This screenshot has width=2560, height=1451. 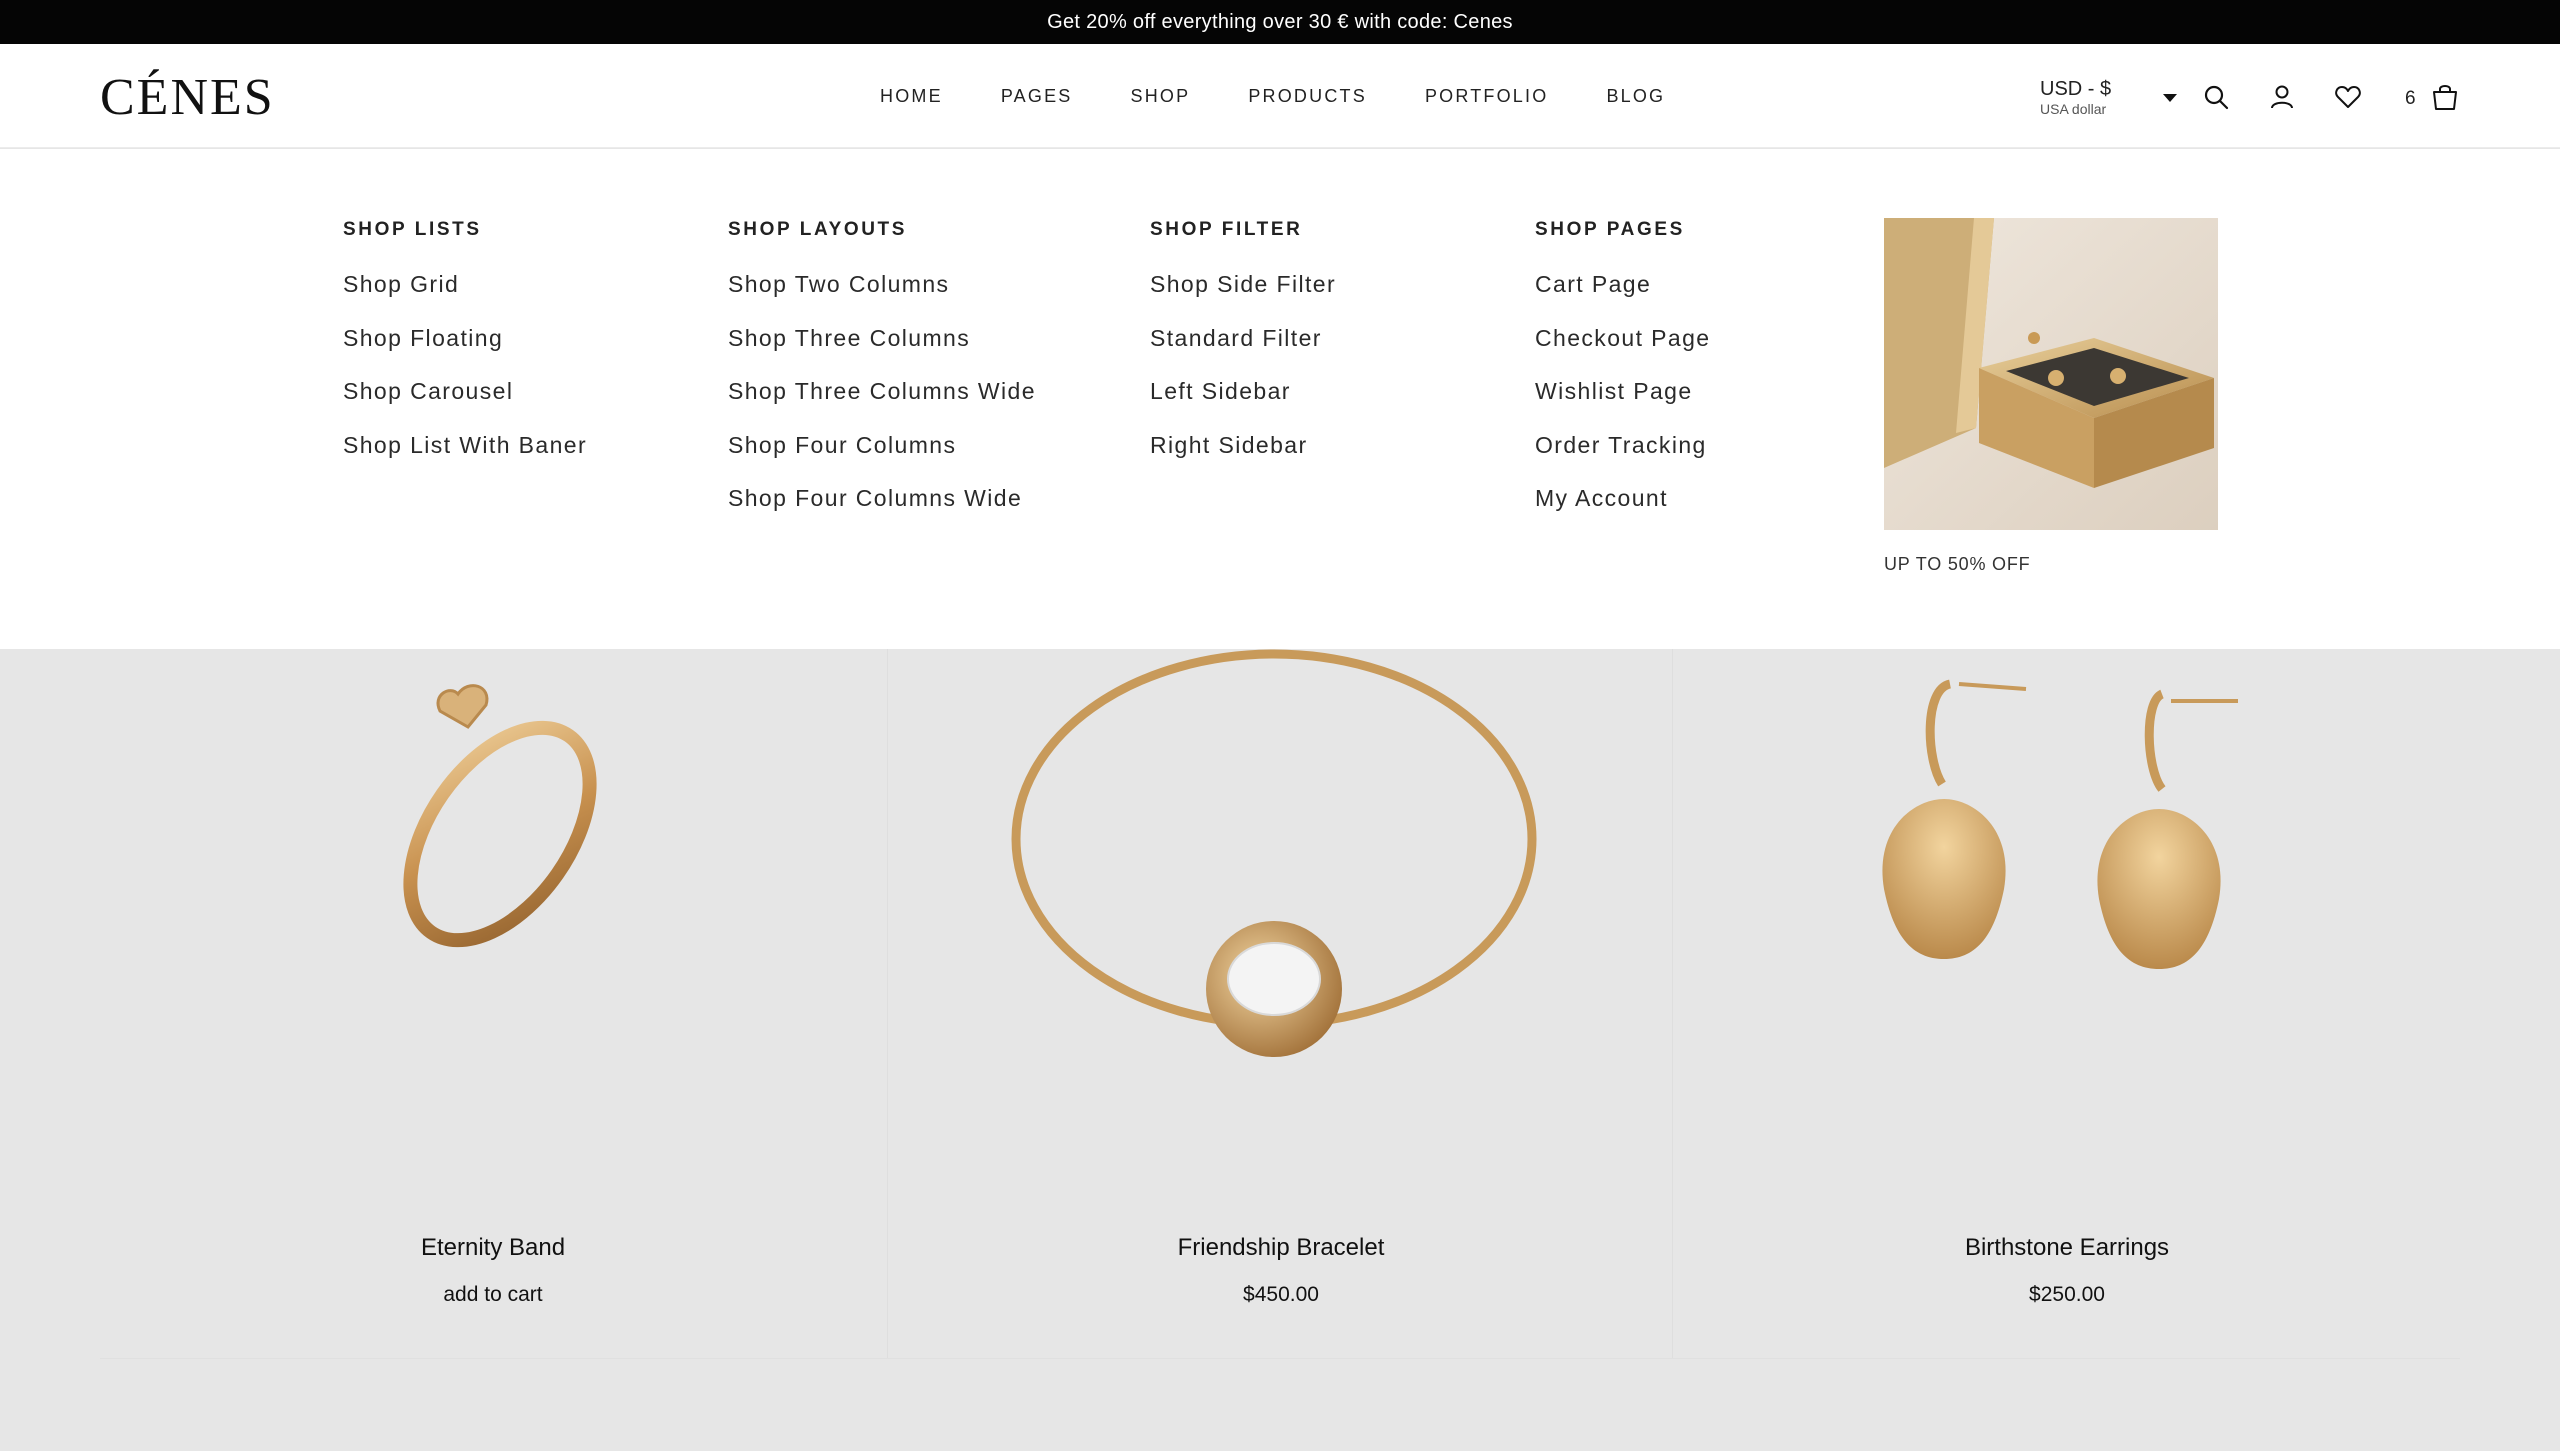 I want to click on product-price: $450.00, so click(x=1281, y=1294).